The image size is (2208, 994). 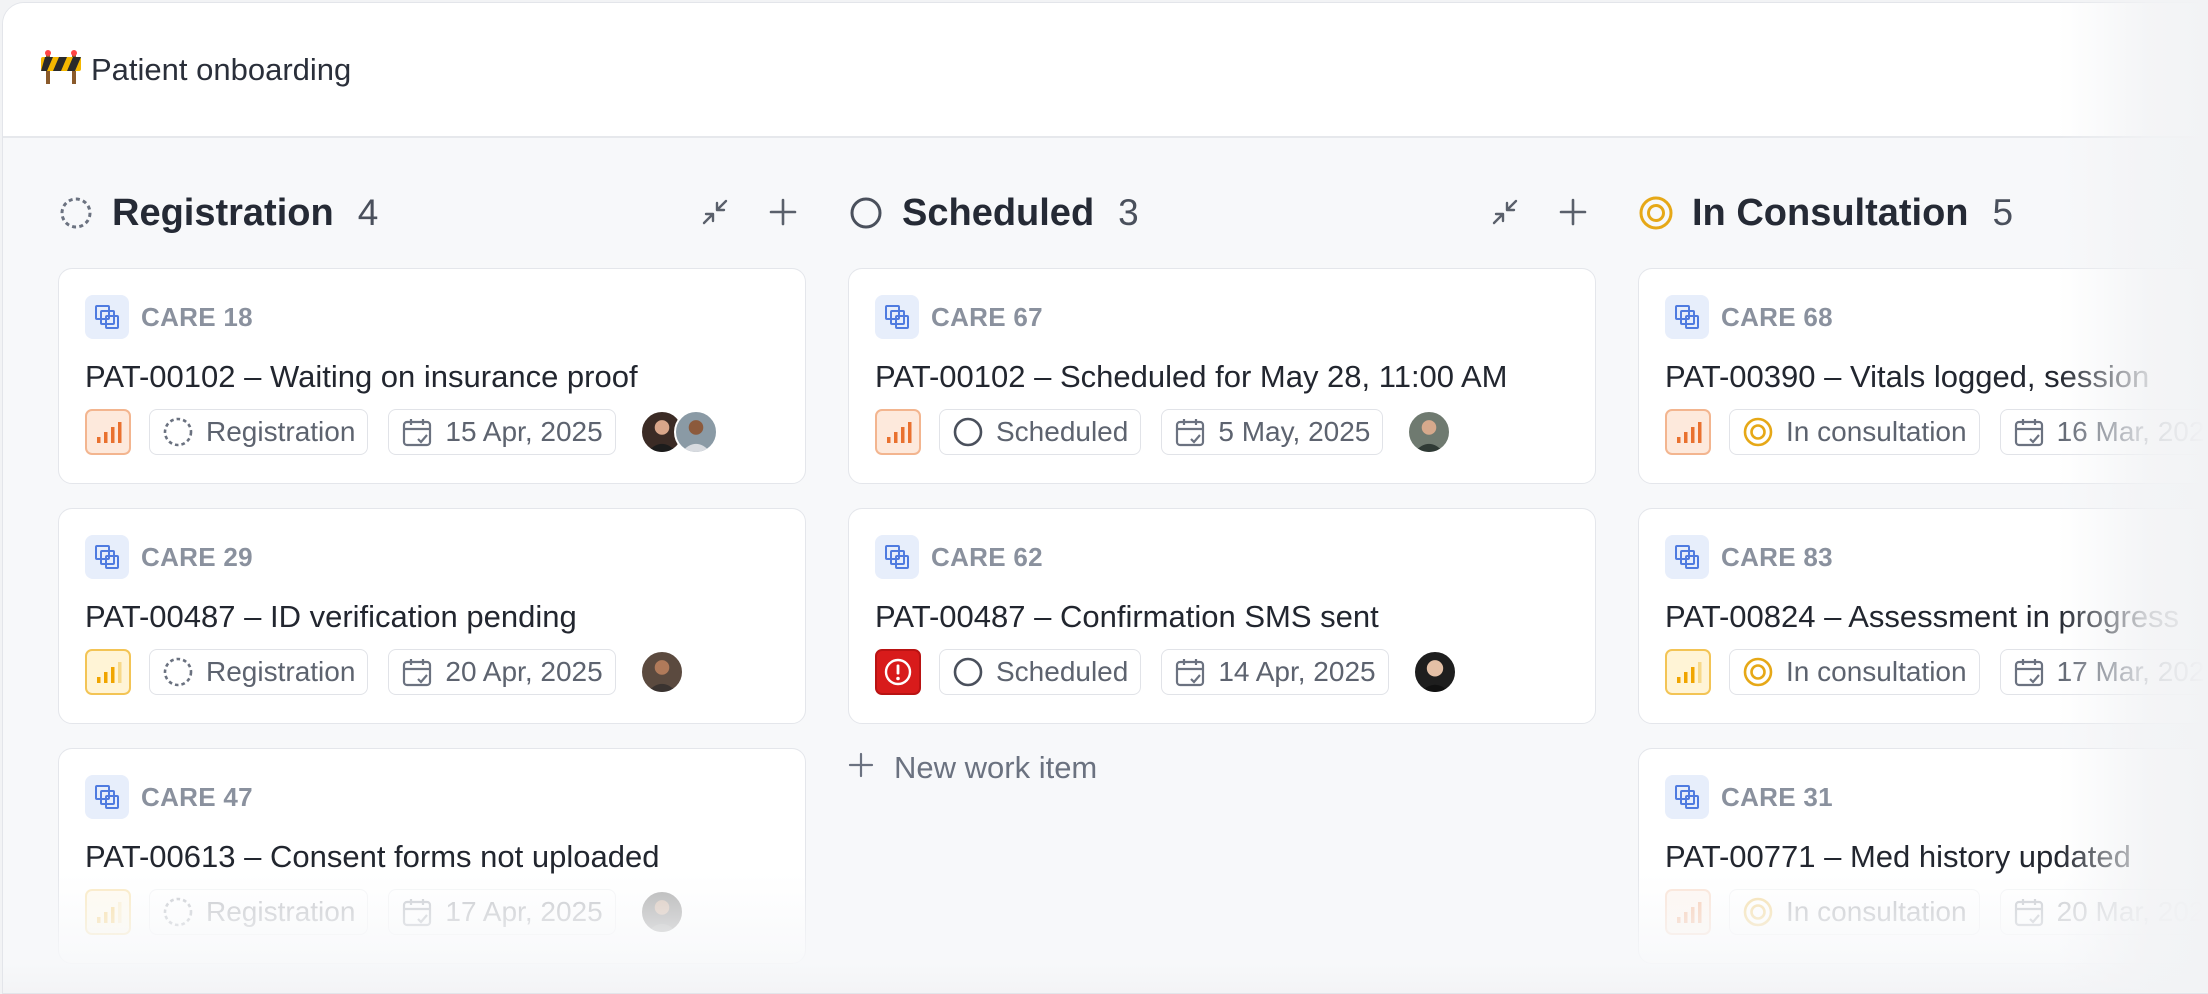 I want to click on work-item-title: PAT-00824 – Assessment in progress, so click(x=1936, y=617).